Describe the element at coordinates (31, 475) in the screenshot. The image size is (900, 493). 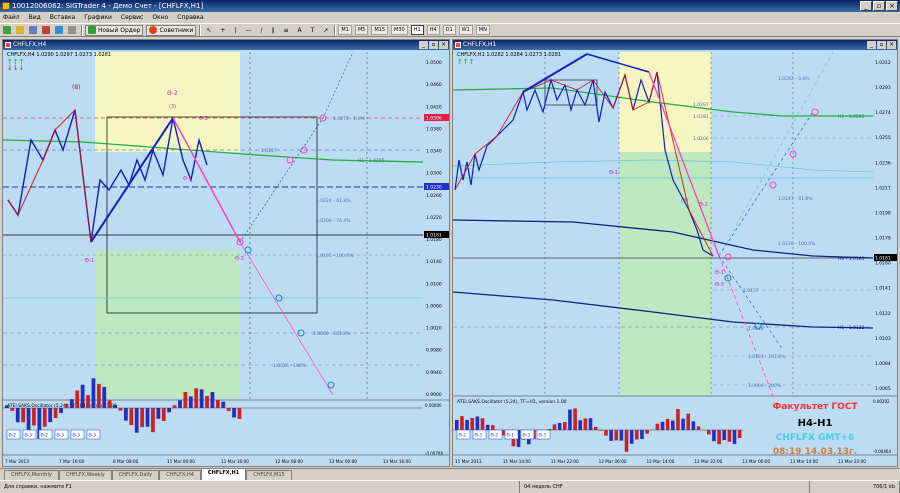
I see `tab-chflfx-monthly: CHFLFX,Monthly` at that location.